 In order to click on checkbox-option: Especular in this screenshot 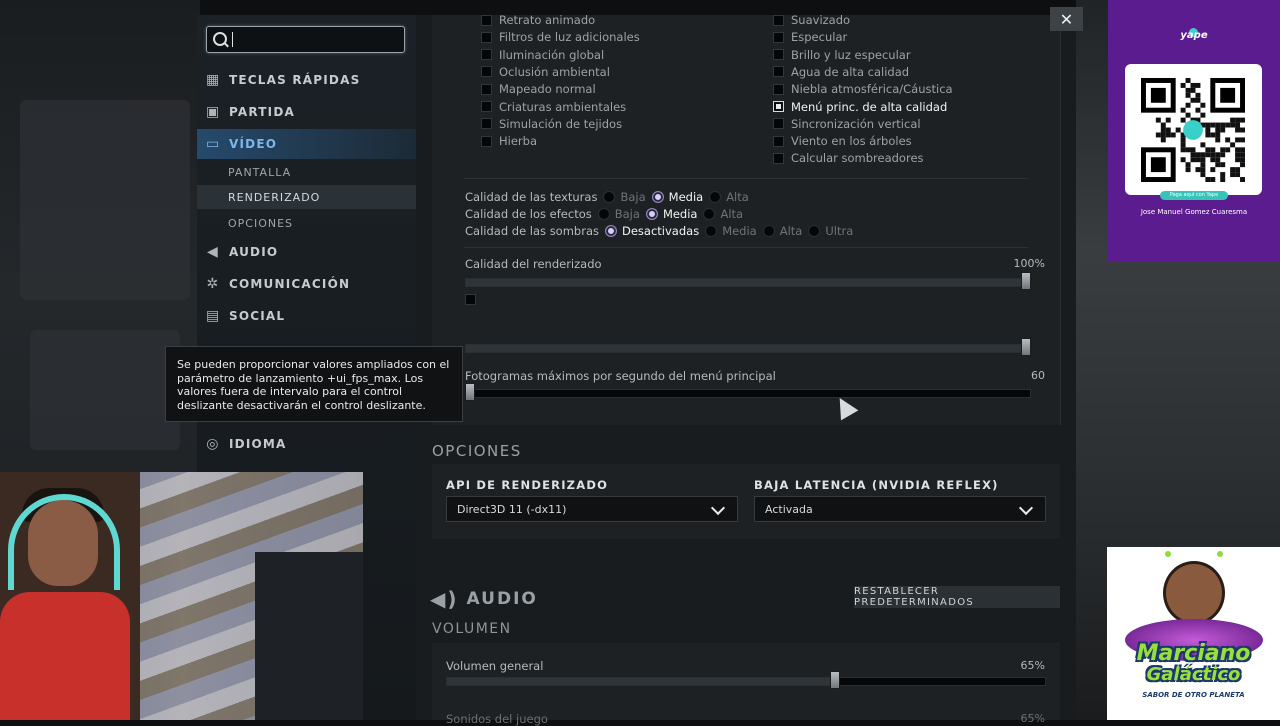, I will do `click(810, 37)`.